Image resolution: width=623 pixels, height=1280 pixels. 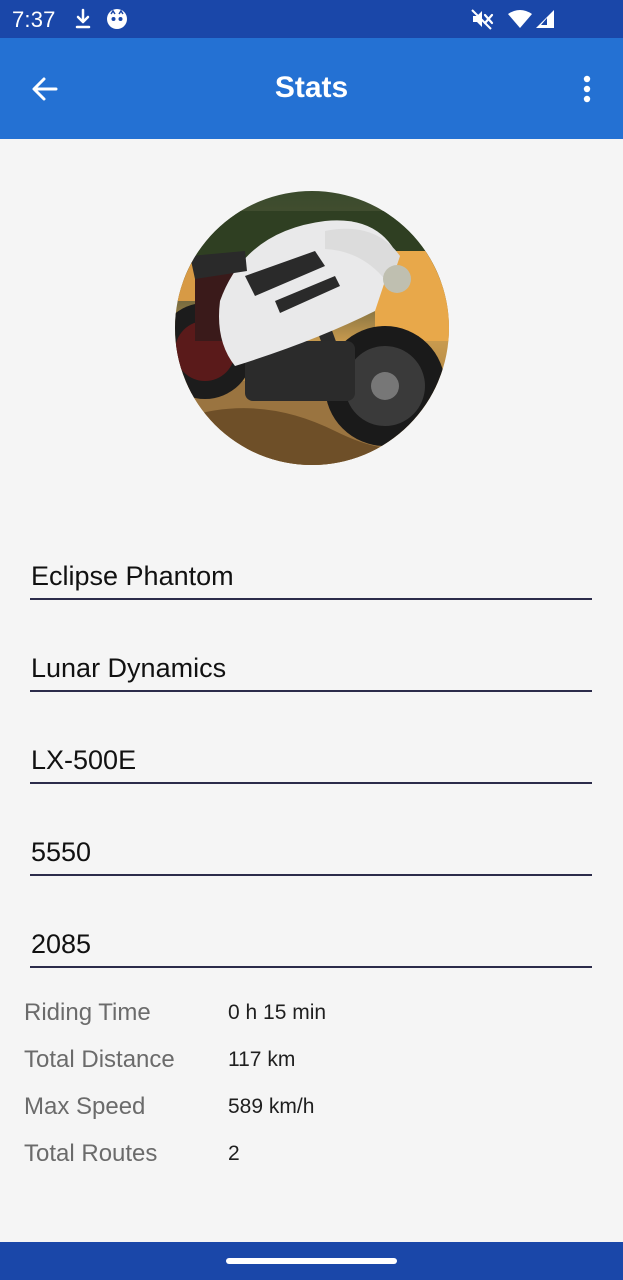 What do you see at coordinates (61, 852) in the screenshot?
I see `number-value-1: 5550` at bounding box center [61, 852].